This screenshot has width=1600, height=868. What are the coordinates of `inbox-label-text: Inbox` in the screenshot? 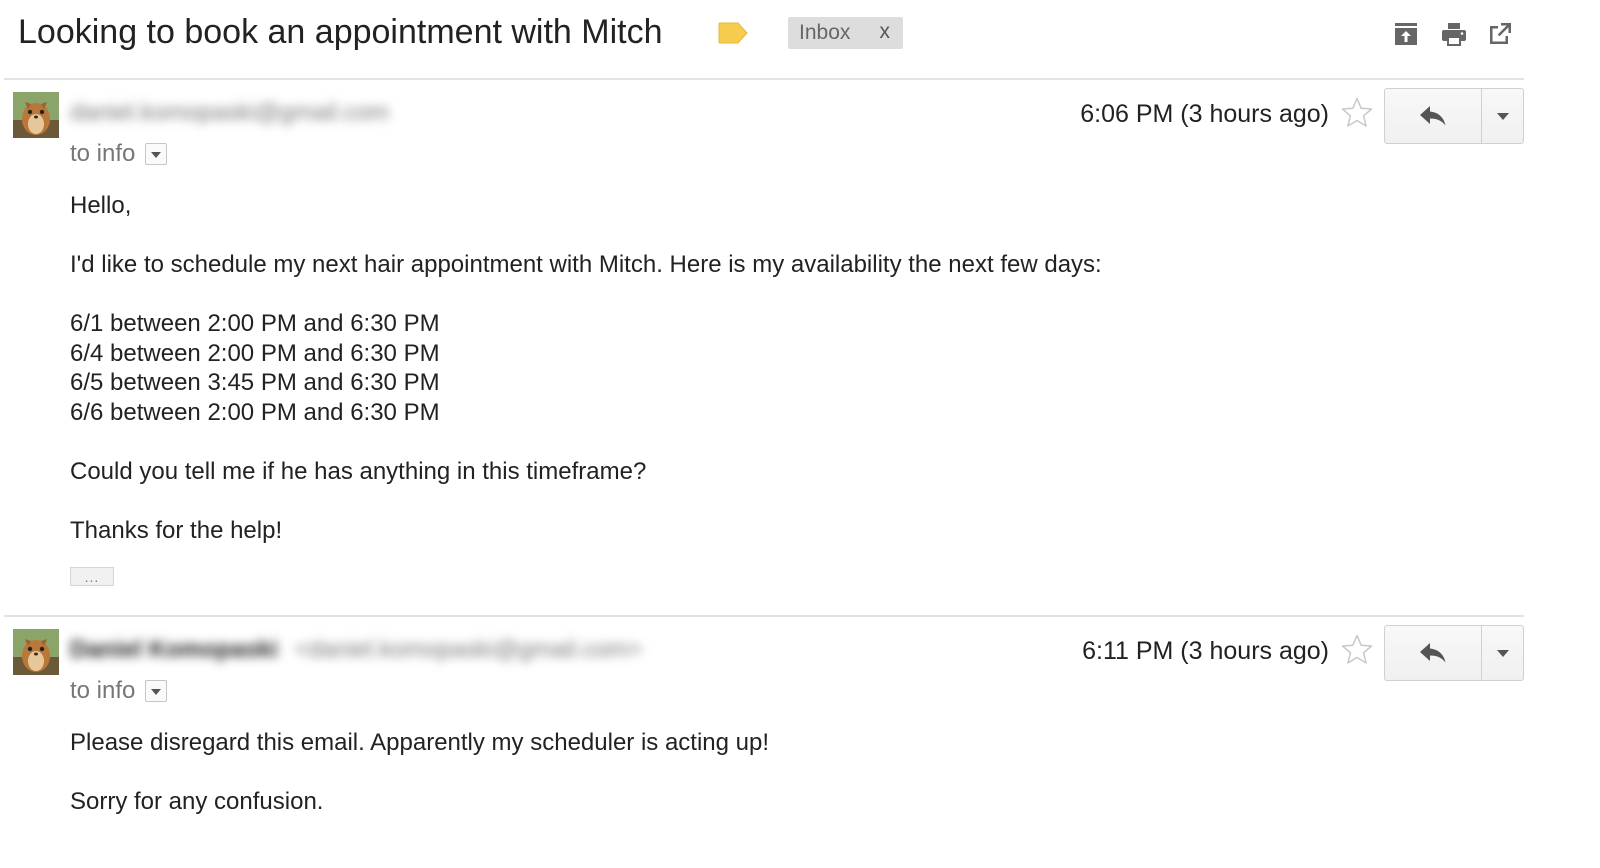 It's located at (825, 32).